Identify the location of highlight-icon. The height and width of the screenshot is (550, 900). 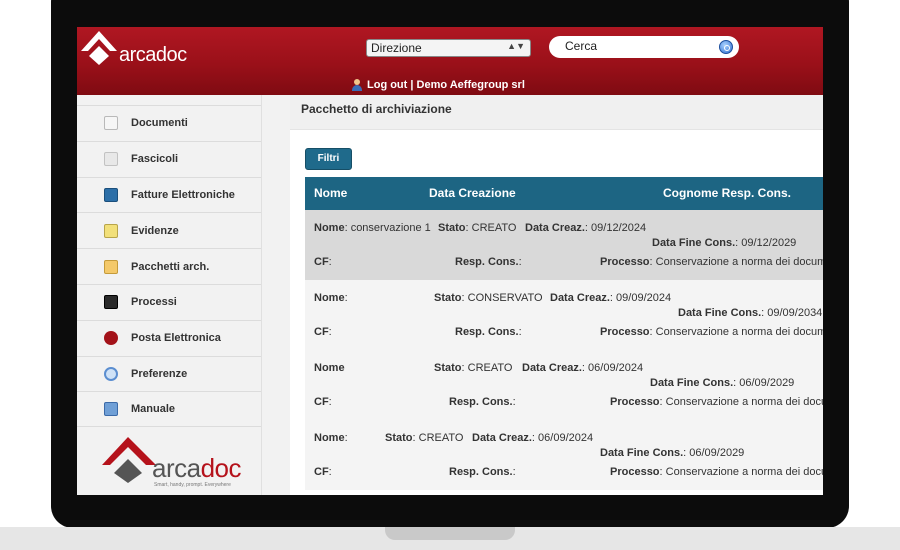
(111, 230).